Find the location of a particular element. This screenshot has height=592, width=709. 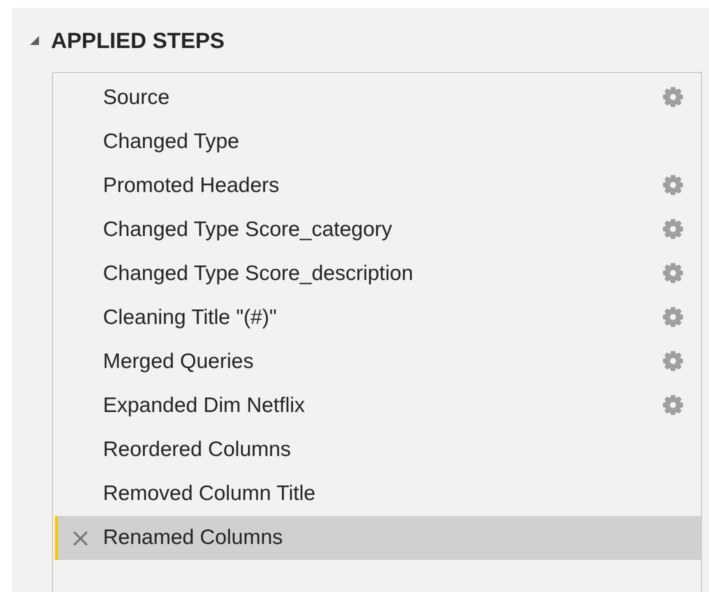

step-item: Changed Type Score_description is located at coordinates (378, 274).